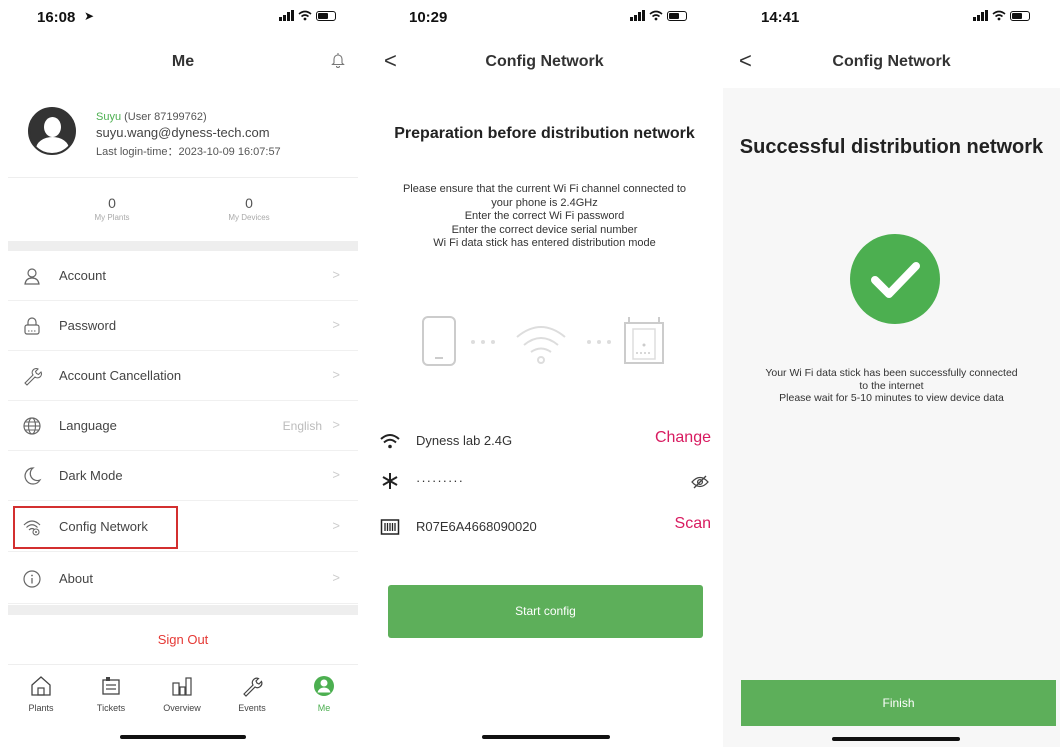 This screenshot has height=747, width=1060. Describe the element at coordinates (32, 276) in the screenshot. I see `user-icon` at that location.